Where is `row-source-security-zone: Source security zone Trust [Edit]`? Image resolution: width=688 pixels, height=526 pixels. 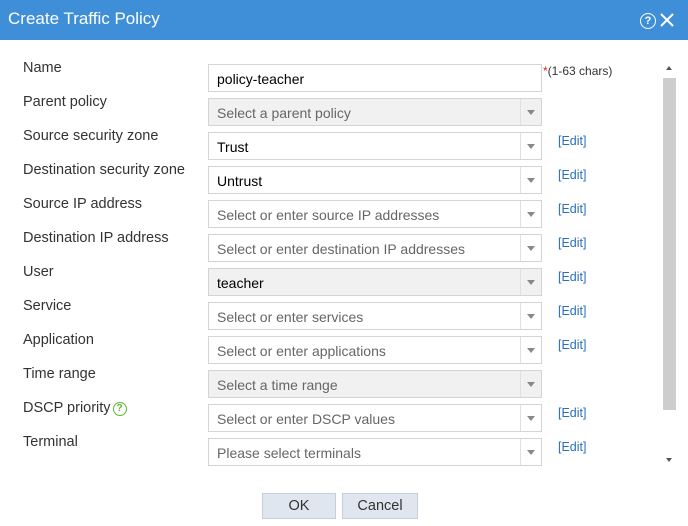 row-source-security-zone: Source security zone Trust [Edit] is located at coordinates (330, 146).